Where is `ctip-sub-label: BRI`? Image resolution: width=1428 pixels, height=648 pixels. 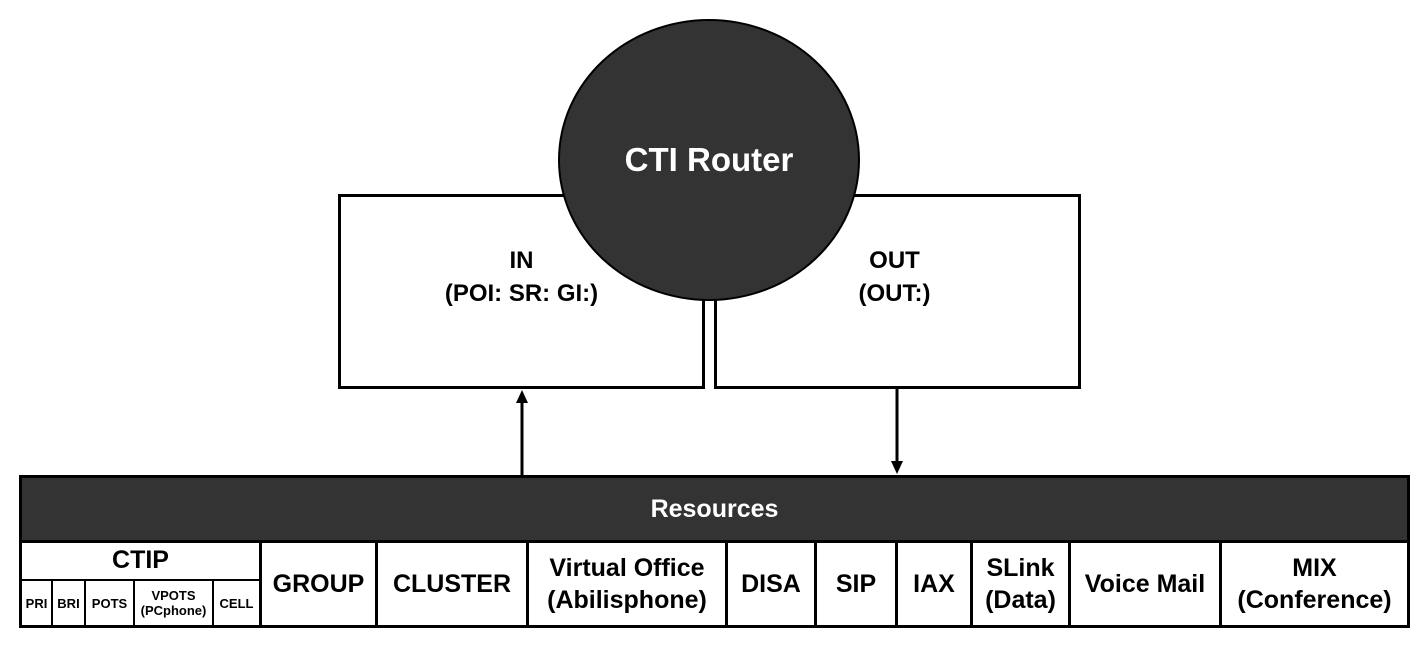
ctip-sub-label: BRI is located at coordinates (68, 603).